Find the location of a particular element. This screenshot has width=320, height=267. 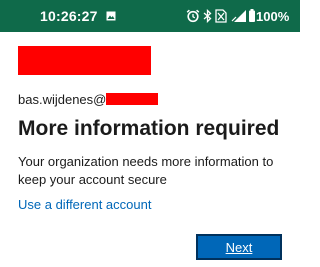

account-username: bas.wijdenes@ is located at coordinates (62, 99).